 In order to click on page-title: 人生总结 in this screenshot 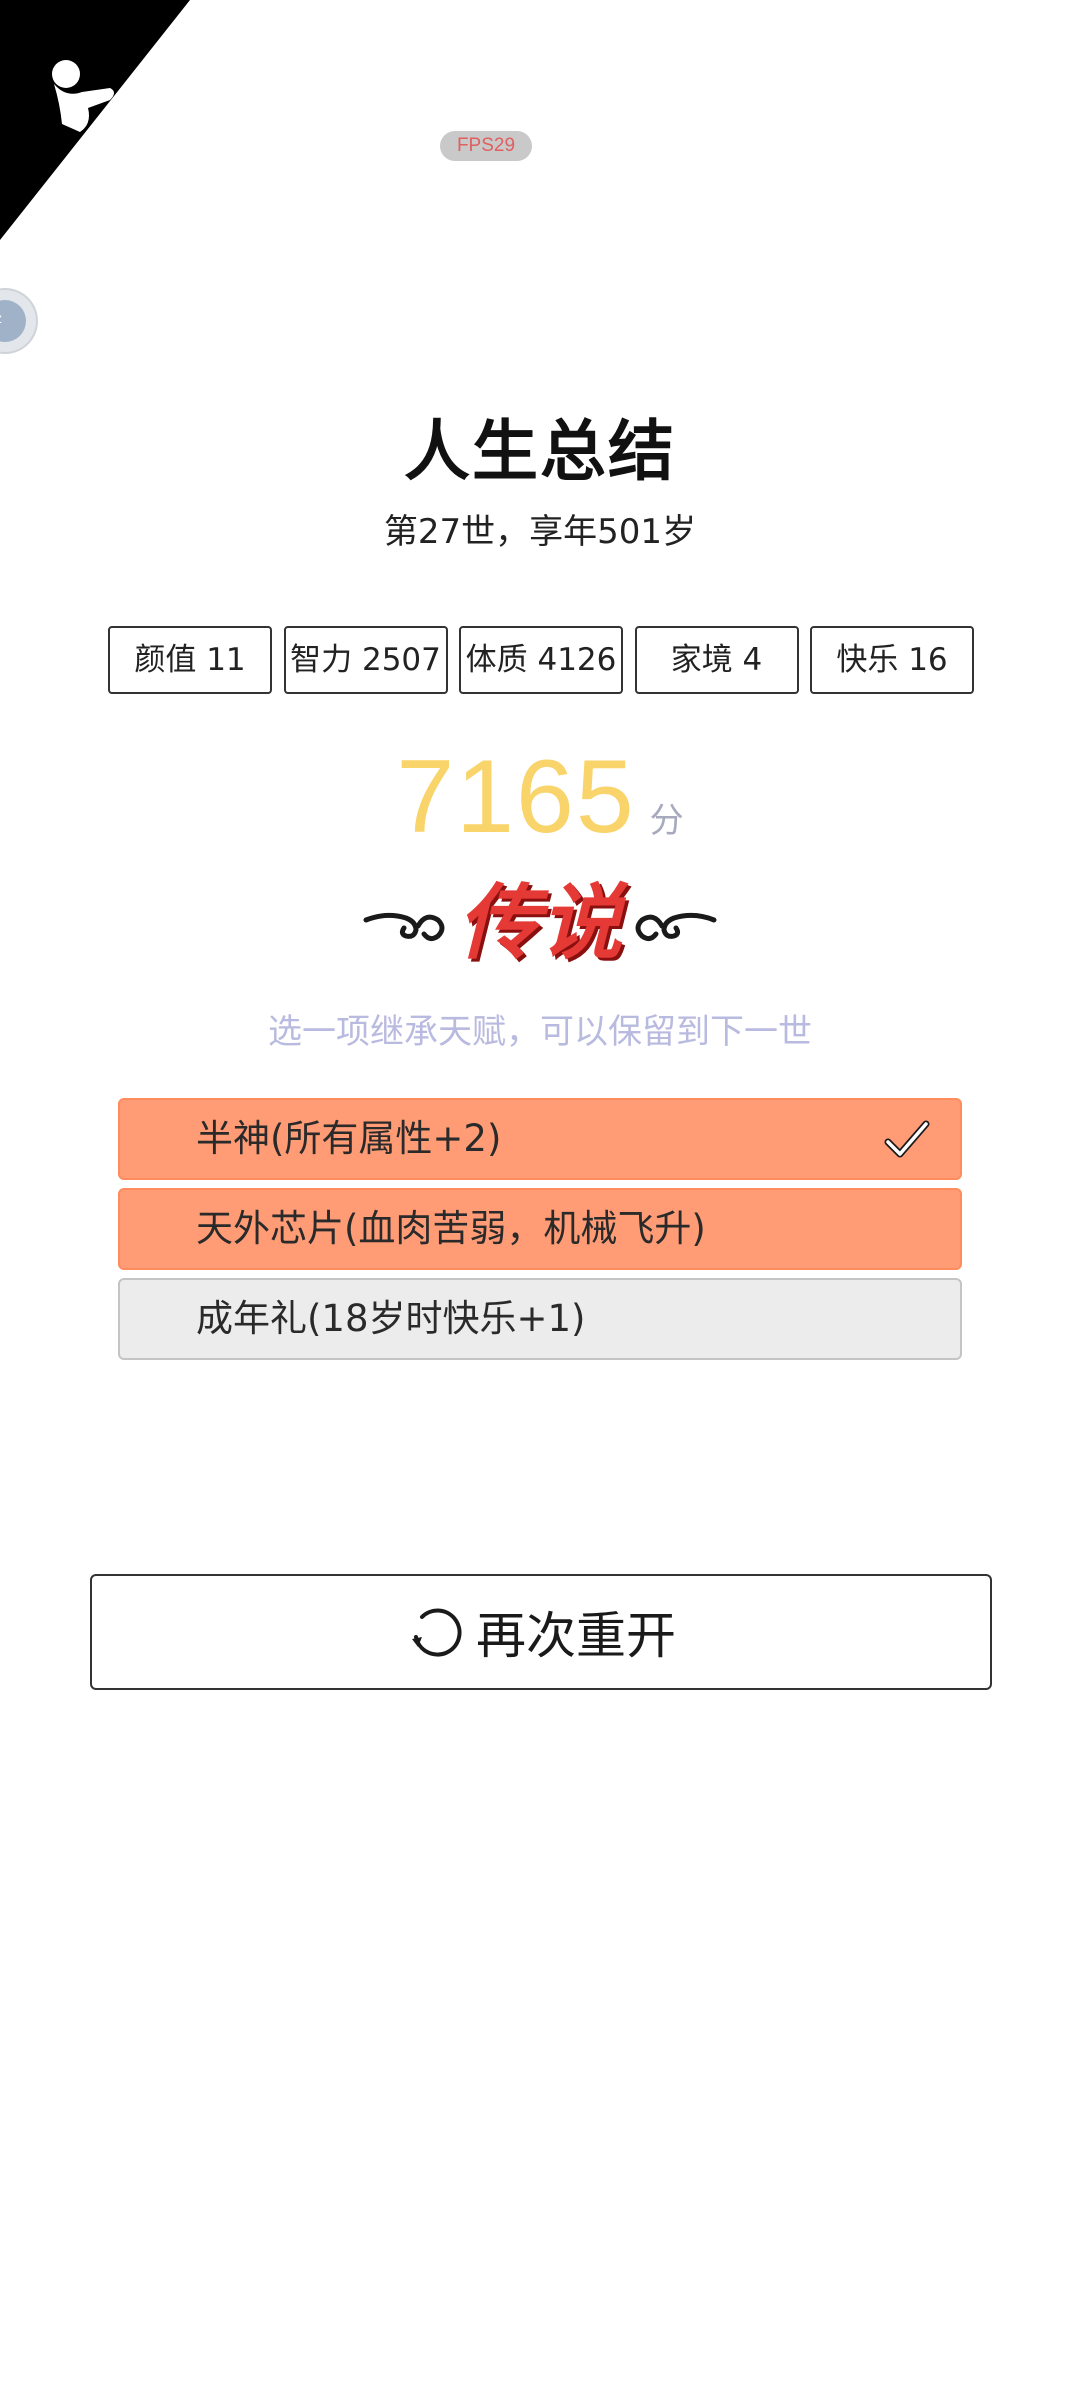, I will do `click(540, 451)`.